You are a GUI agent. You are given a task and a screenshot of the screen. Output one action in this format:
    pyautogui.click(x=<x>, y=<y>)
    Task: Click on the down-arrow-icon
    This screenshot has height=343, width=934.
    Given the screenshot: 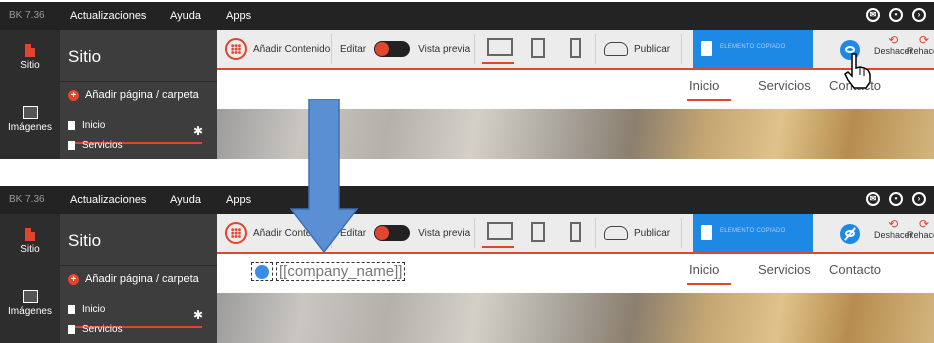 What is the action you would take?
    pyautogui.click(x=324, y=176)
    